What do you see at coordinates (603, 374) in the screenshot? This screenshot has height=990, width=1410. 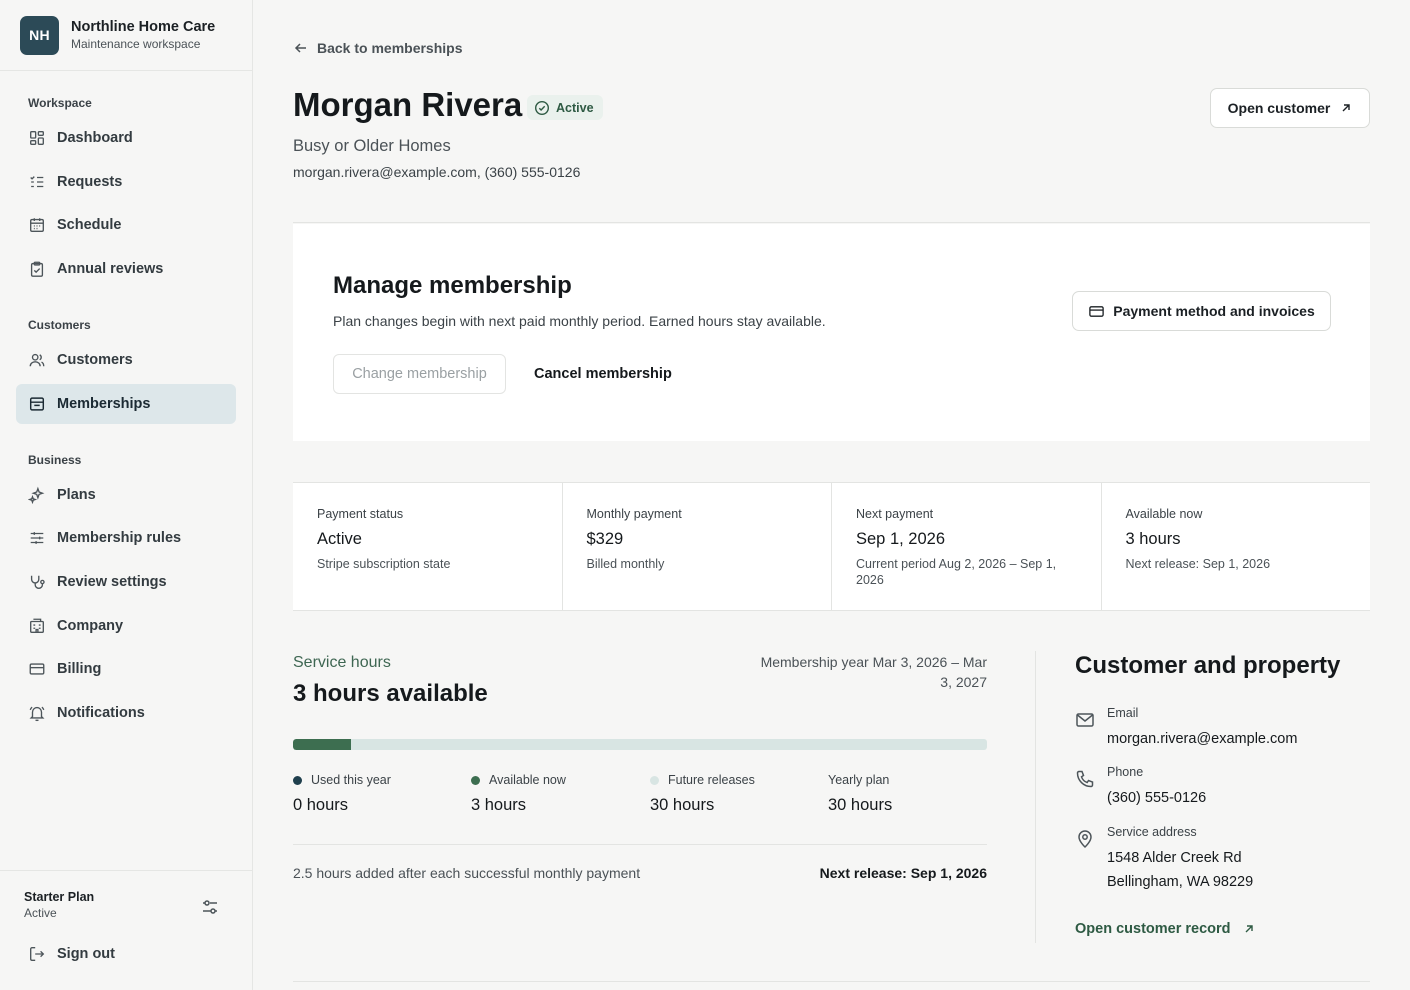 I see `cancel-membership-button: Cancel membership` at bounding box center [603, 374].